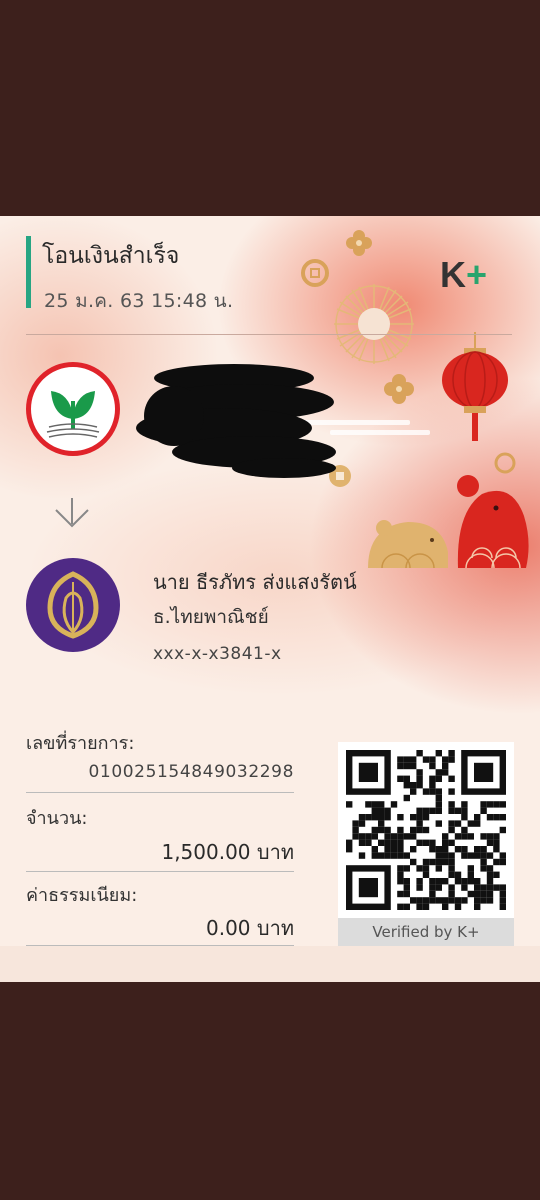  What do you see at coordinates (426, 831) in the screenshot?
I see `verification-qr-code` at bounding box center [426, 831].